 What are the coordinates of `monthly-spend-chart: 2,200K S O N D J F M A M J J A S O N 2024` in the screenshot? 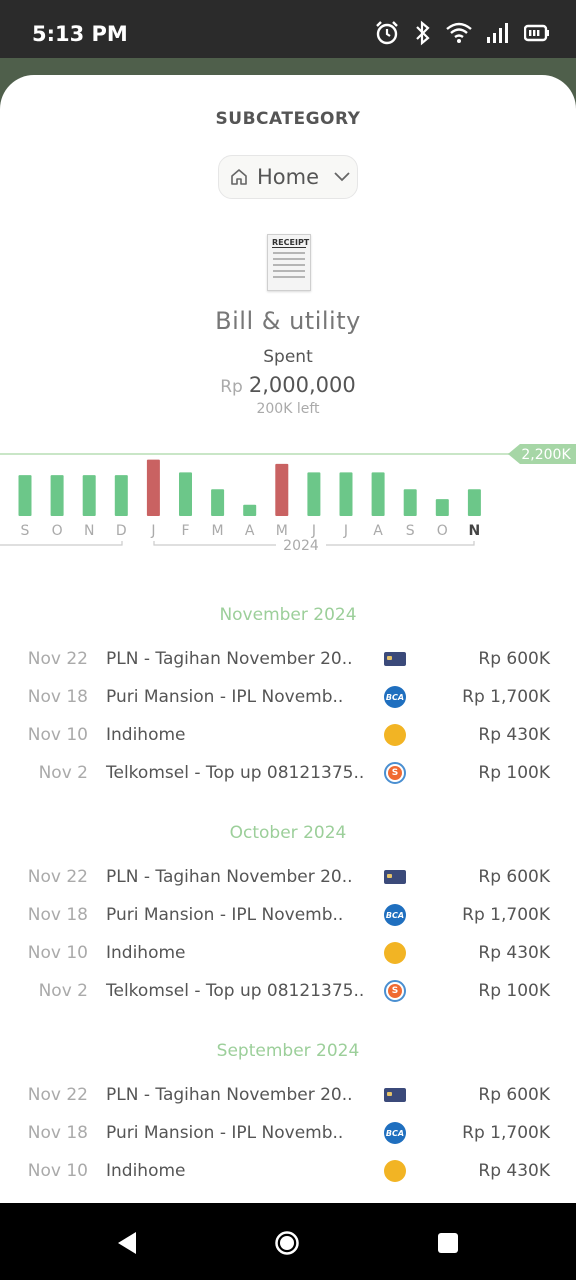 It's located at (288, 502).